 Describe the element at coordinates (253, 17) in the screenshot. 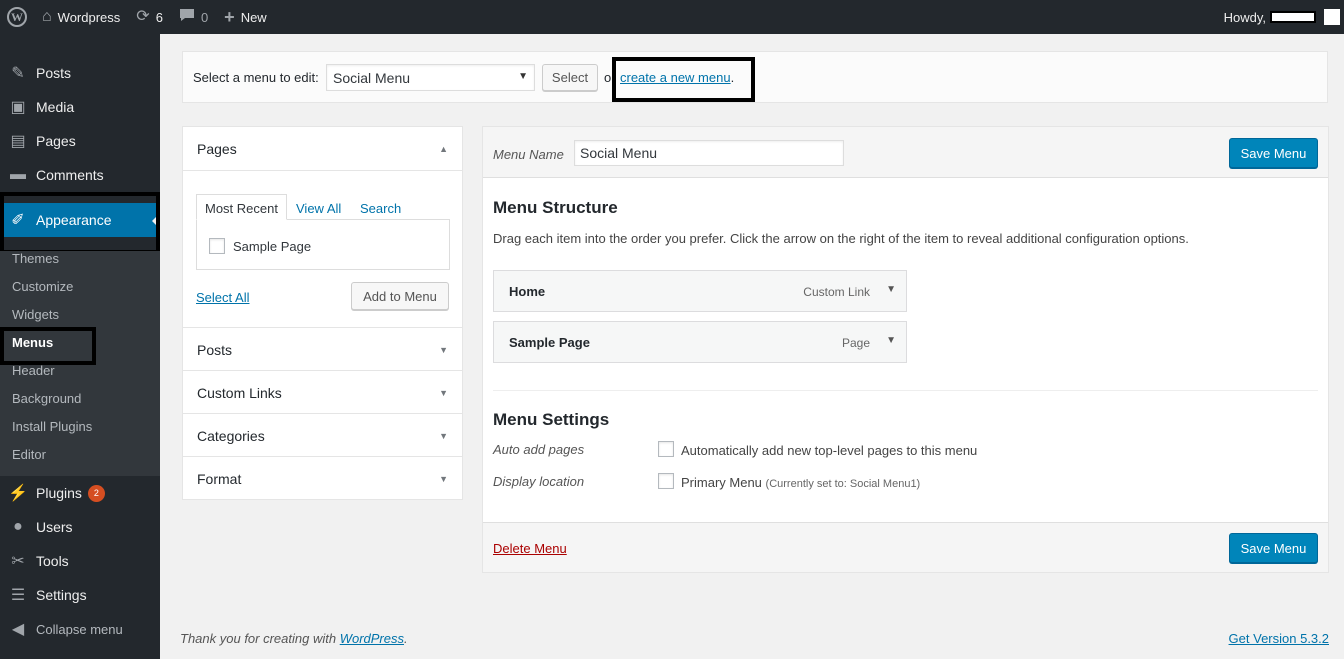

I see `new-label: New` at that location.